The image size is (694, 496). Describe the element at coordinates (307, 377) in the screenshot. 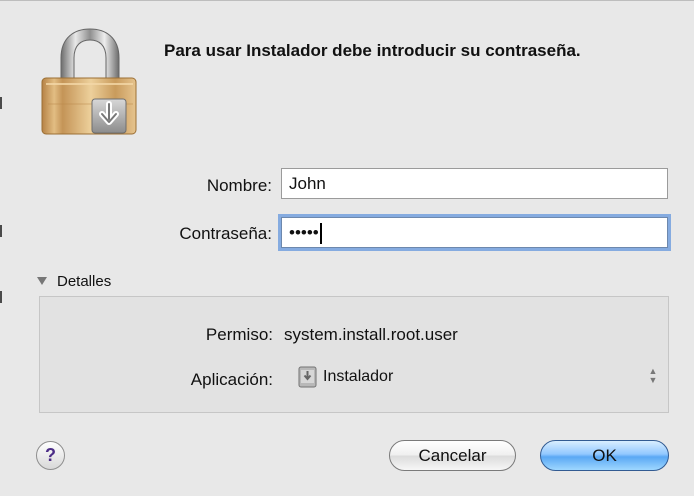

I see `installer-icon` at that location.